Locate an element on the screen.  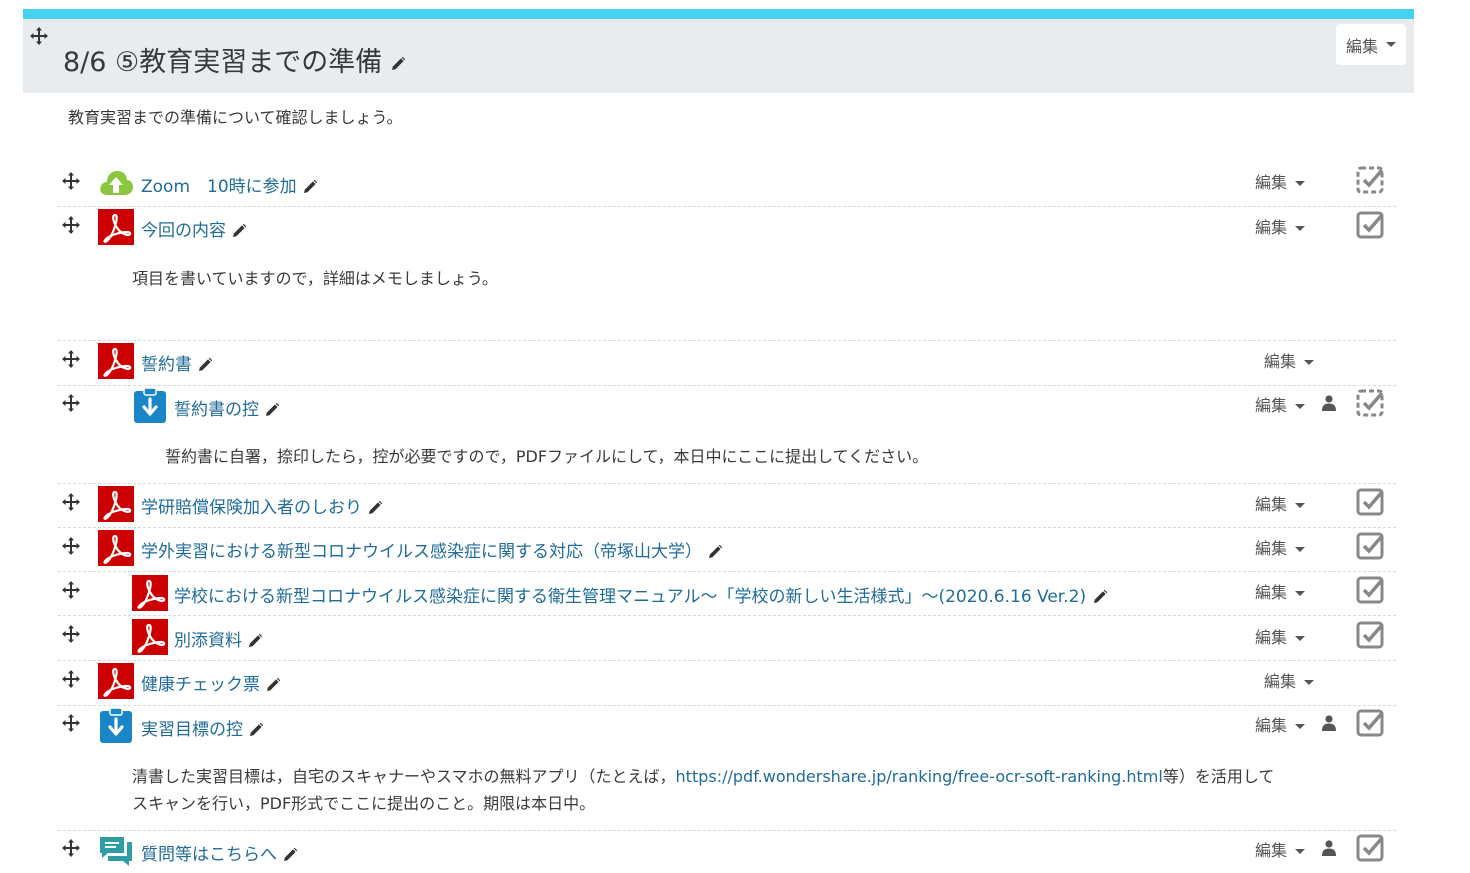
activity-link-covid-response: 学外実習における新型コロナウイルス感染症に関する対応（帝塚山大学） is located at coordinates (432, 549).